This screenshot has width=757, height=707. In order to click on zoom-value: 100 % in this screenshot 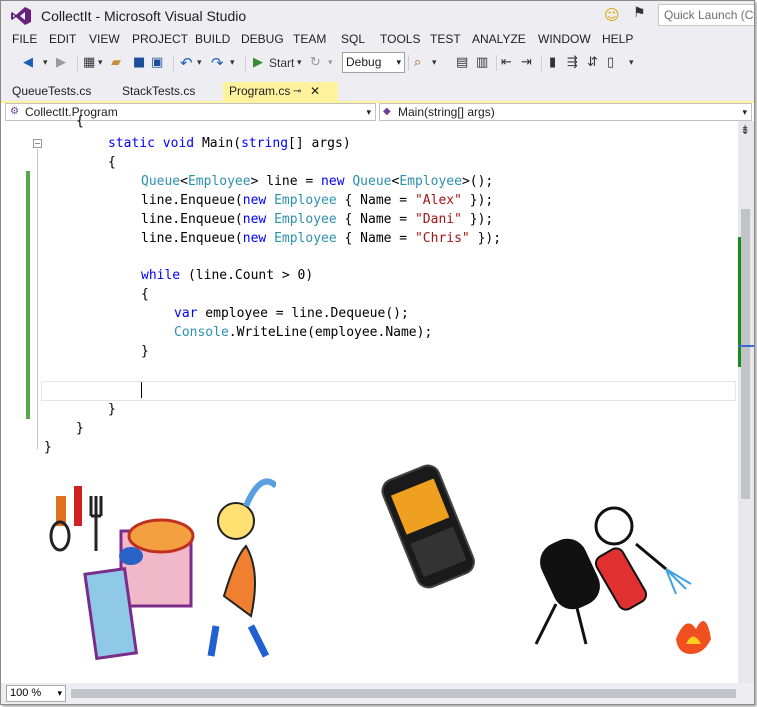, I will do `click(26, 693)`.